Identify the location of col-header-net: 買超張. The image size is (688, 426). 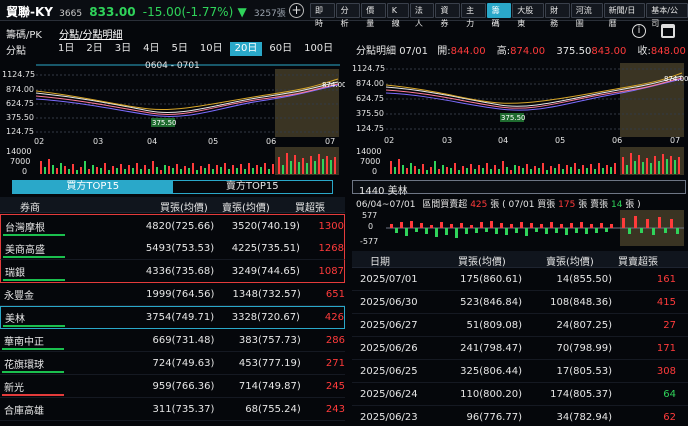
(310, 208).